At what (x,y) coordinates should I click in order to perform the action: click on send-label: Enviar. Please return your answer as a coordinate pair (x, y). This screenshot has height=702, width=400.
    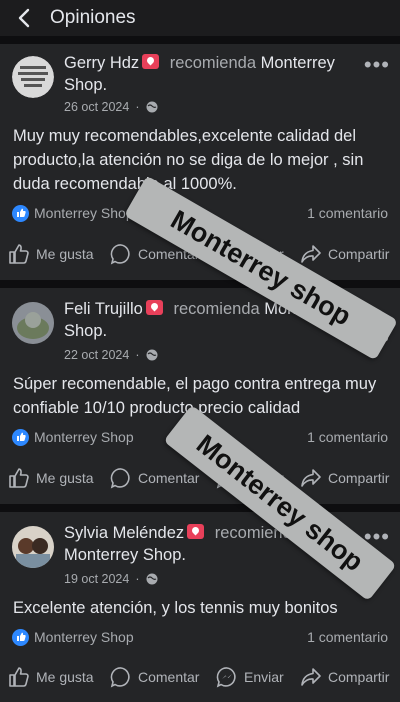
    Looking at the image, I should click on (264, 677).